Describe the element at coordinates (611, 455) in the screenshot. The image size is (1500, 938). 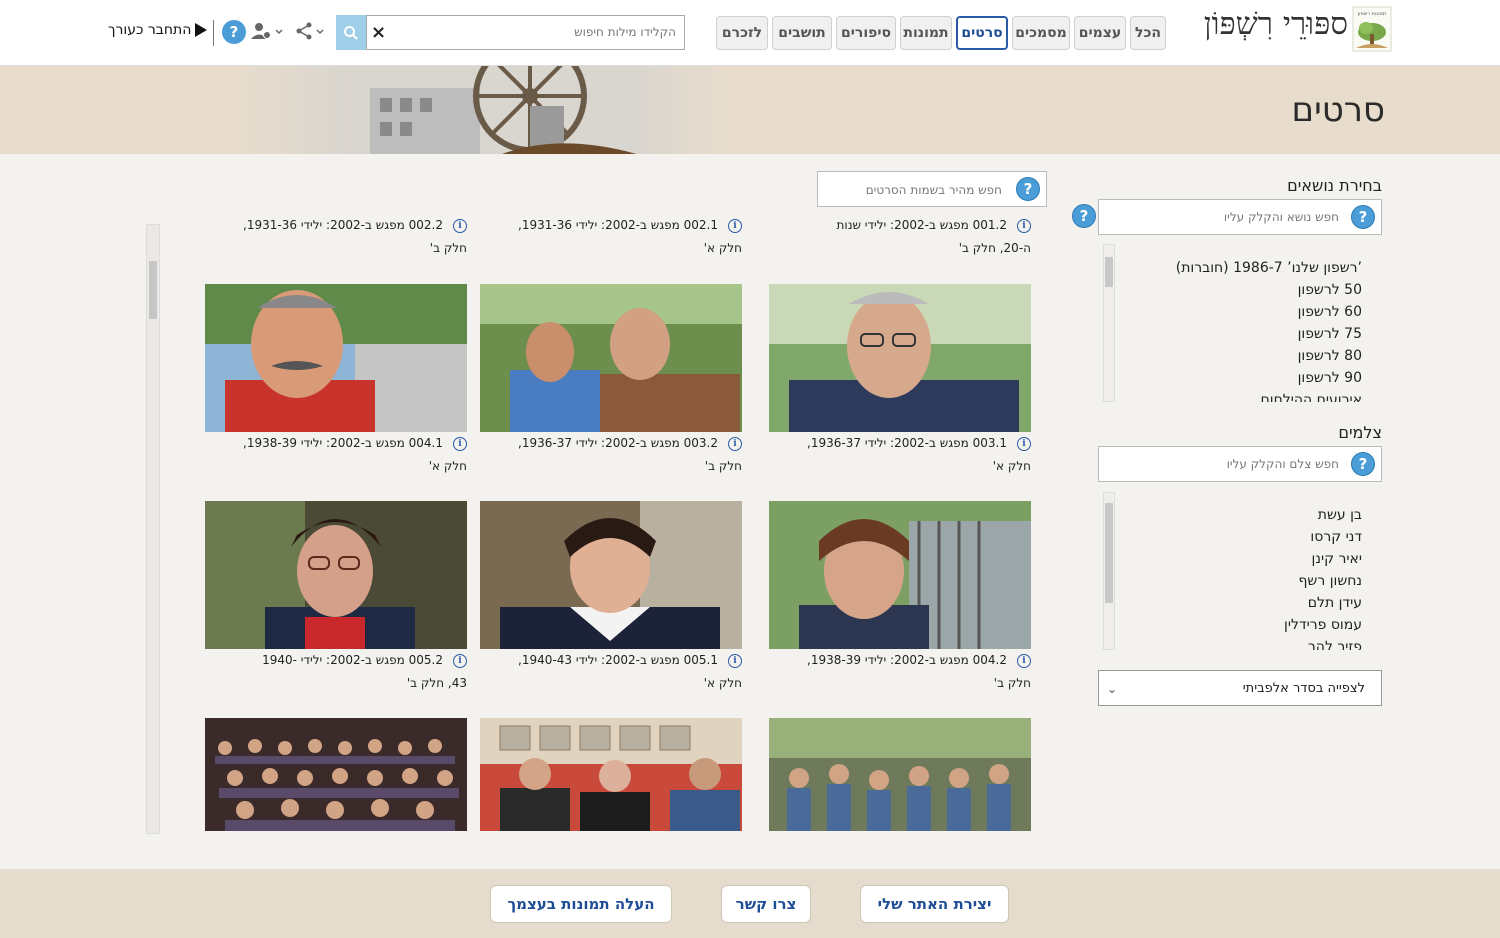
I see `film-caption: i 003.2 מפגש ב-2002: ילידי 1936-37, חלק ב'` at that location.